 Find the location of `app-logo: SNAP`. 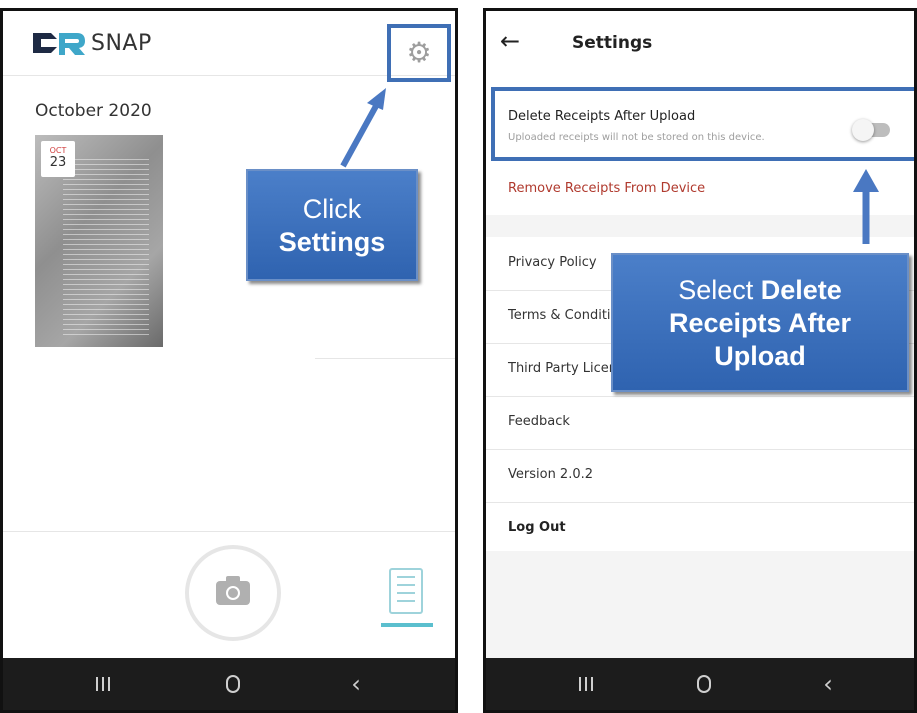

app-logo: SNAP is located at coordinates (91, 43).